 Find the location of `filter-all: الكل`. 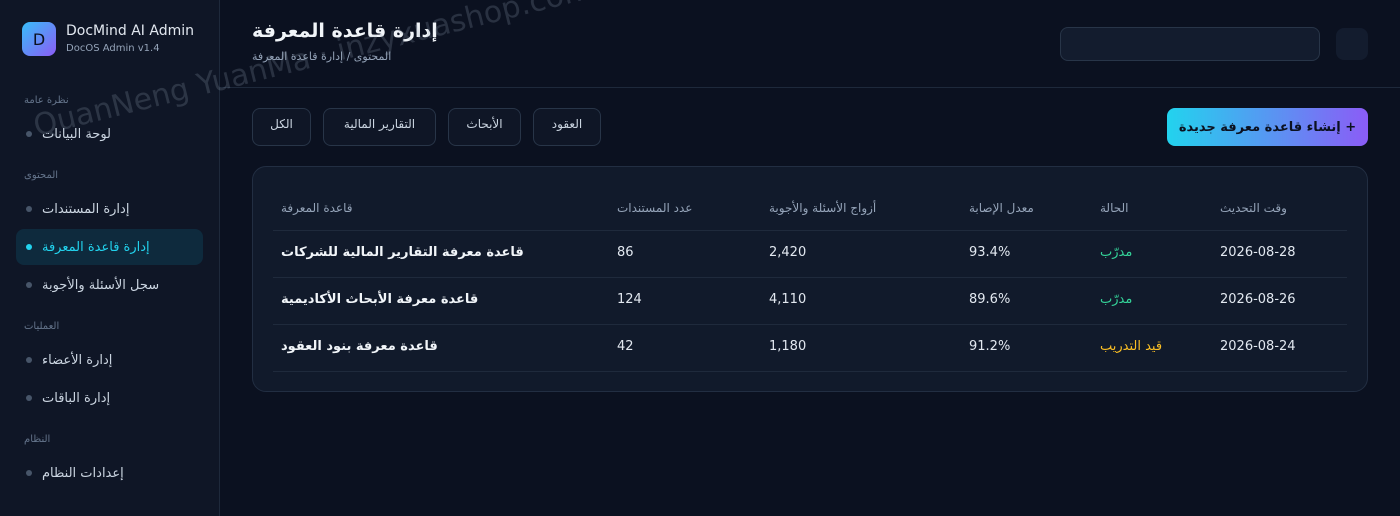

filter-all: الكل is located at coordinates (281, 127).